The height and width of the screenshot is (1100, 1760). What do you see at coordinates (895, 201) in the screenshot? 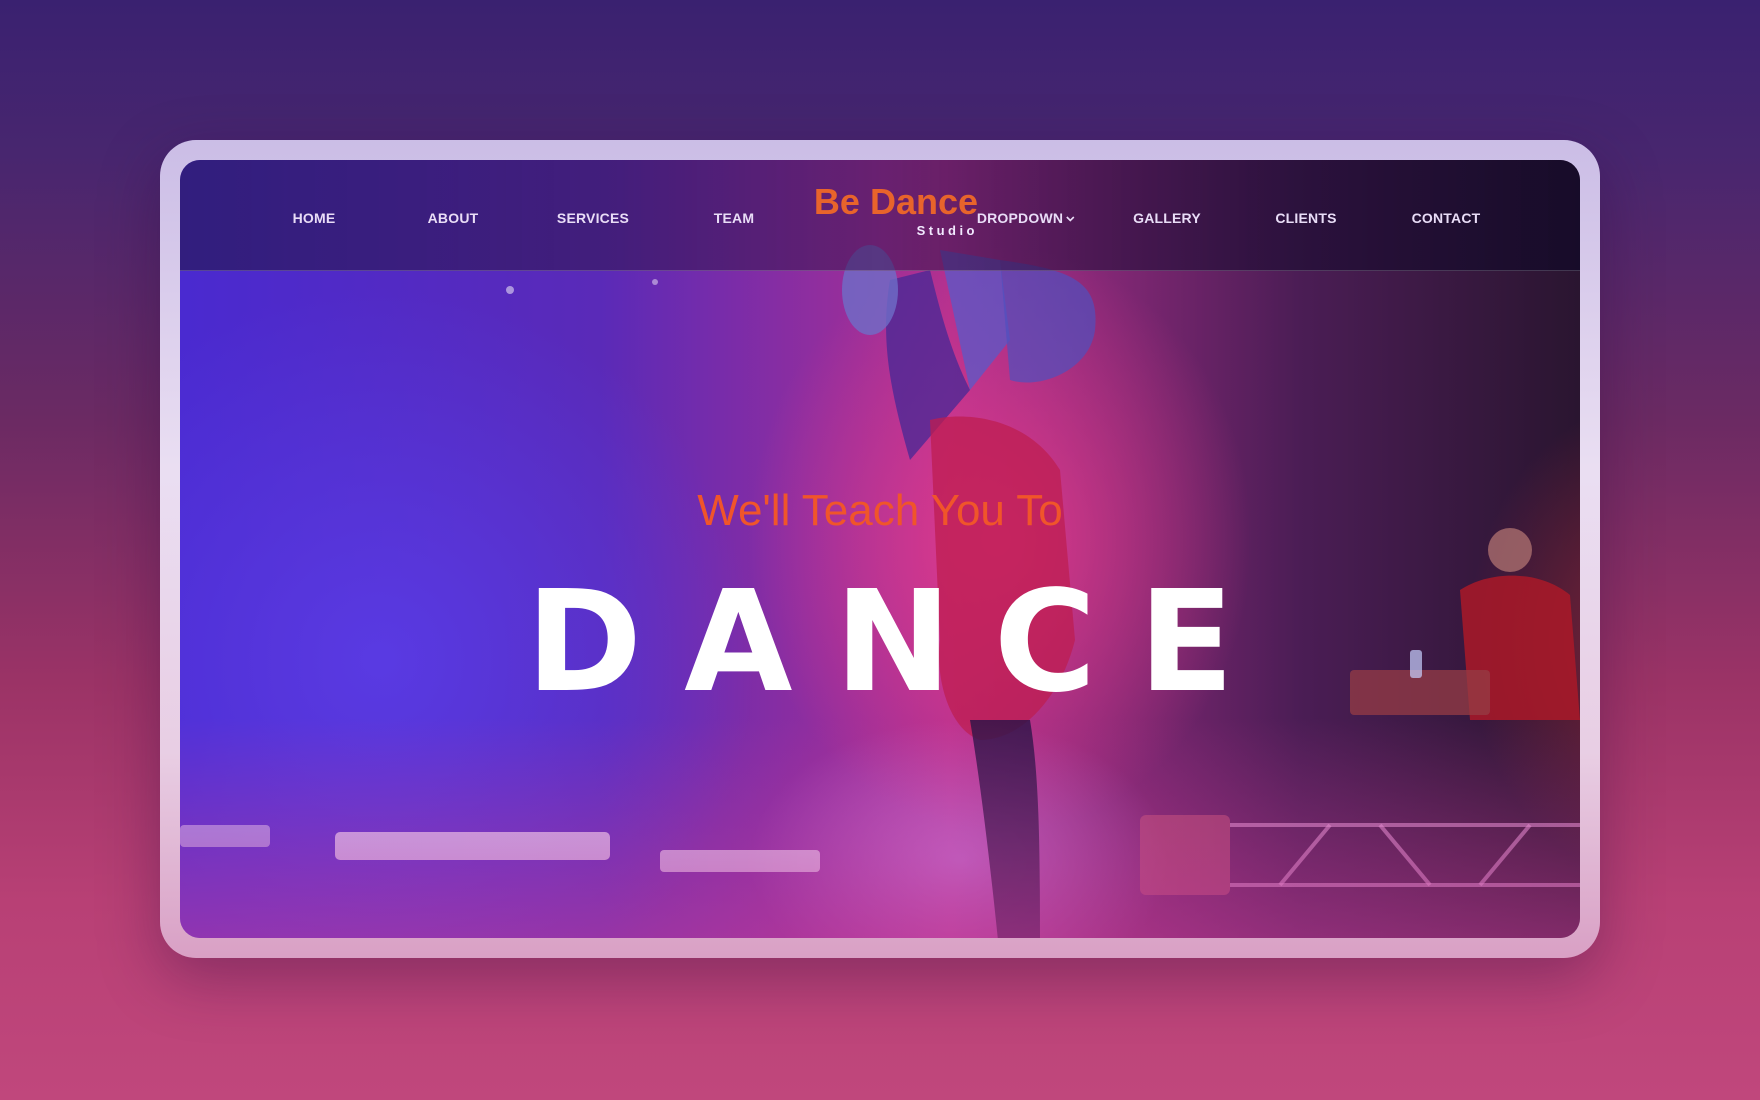
I see `logo-title: Be Dance` at bounding box center [895, 201].